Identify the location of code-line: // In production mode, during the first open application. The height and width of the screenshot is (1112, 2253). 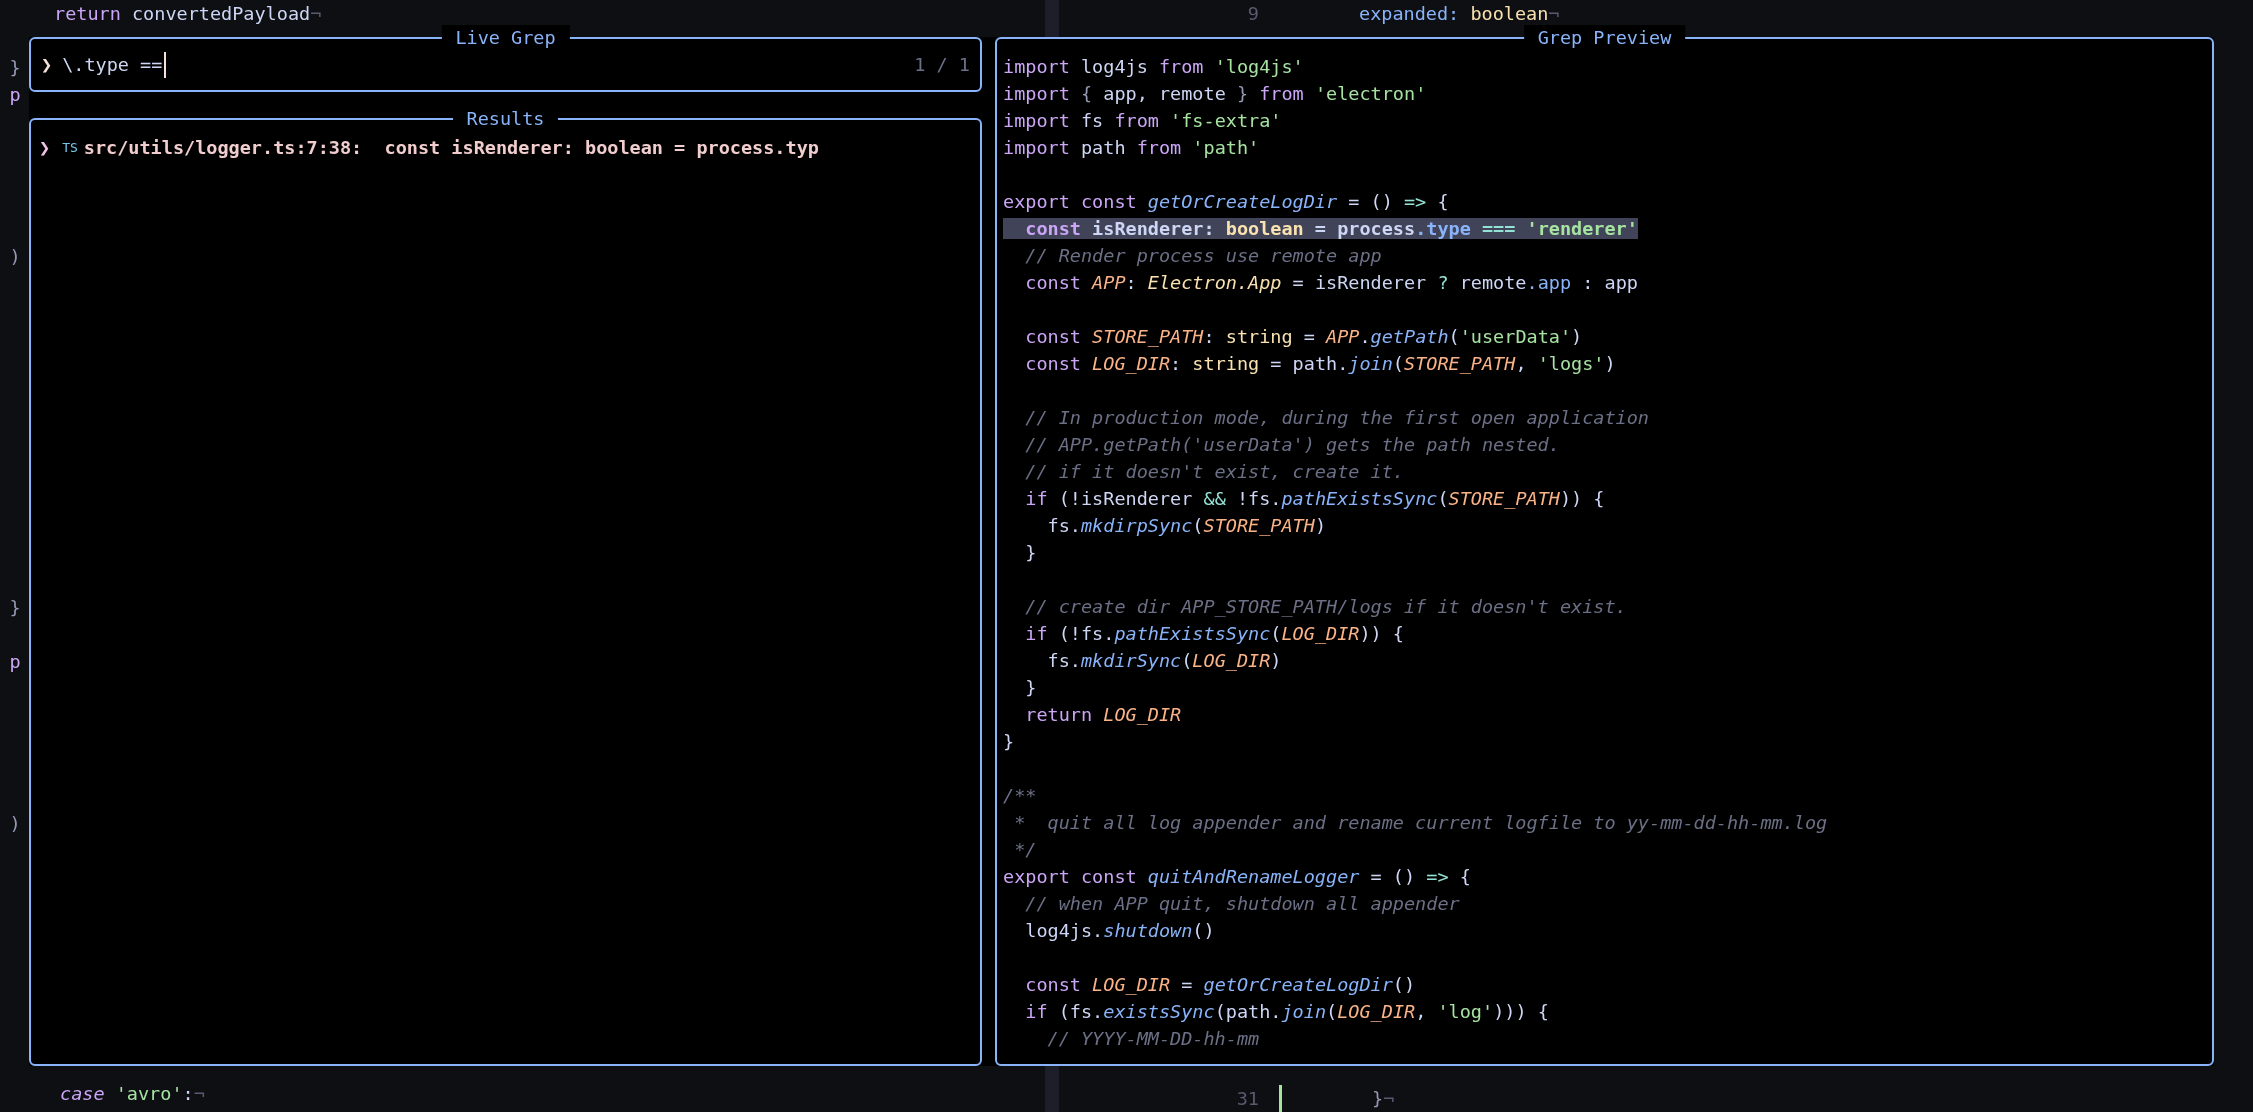
(1336, 417).